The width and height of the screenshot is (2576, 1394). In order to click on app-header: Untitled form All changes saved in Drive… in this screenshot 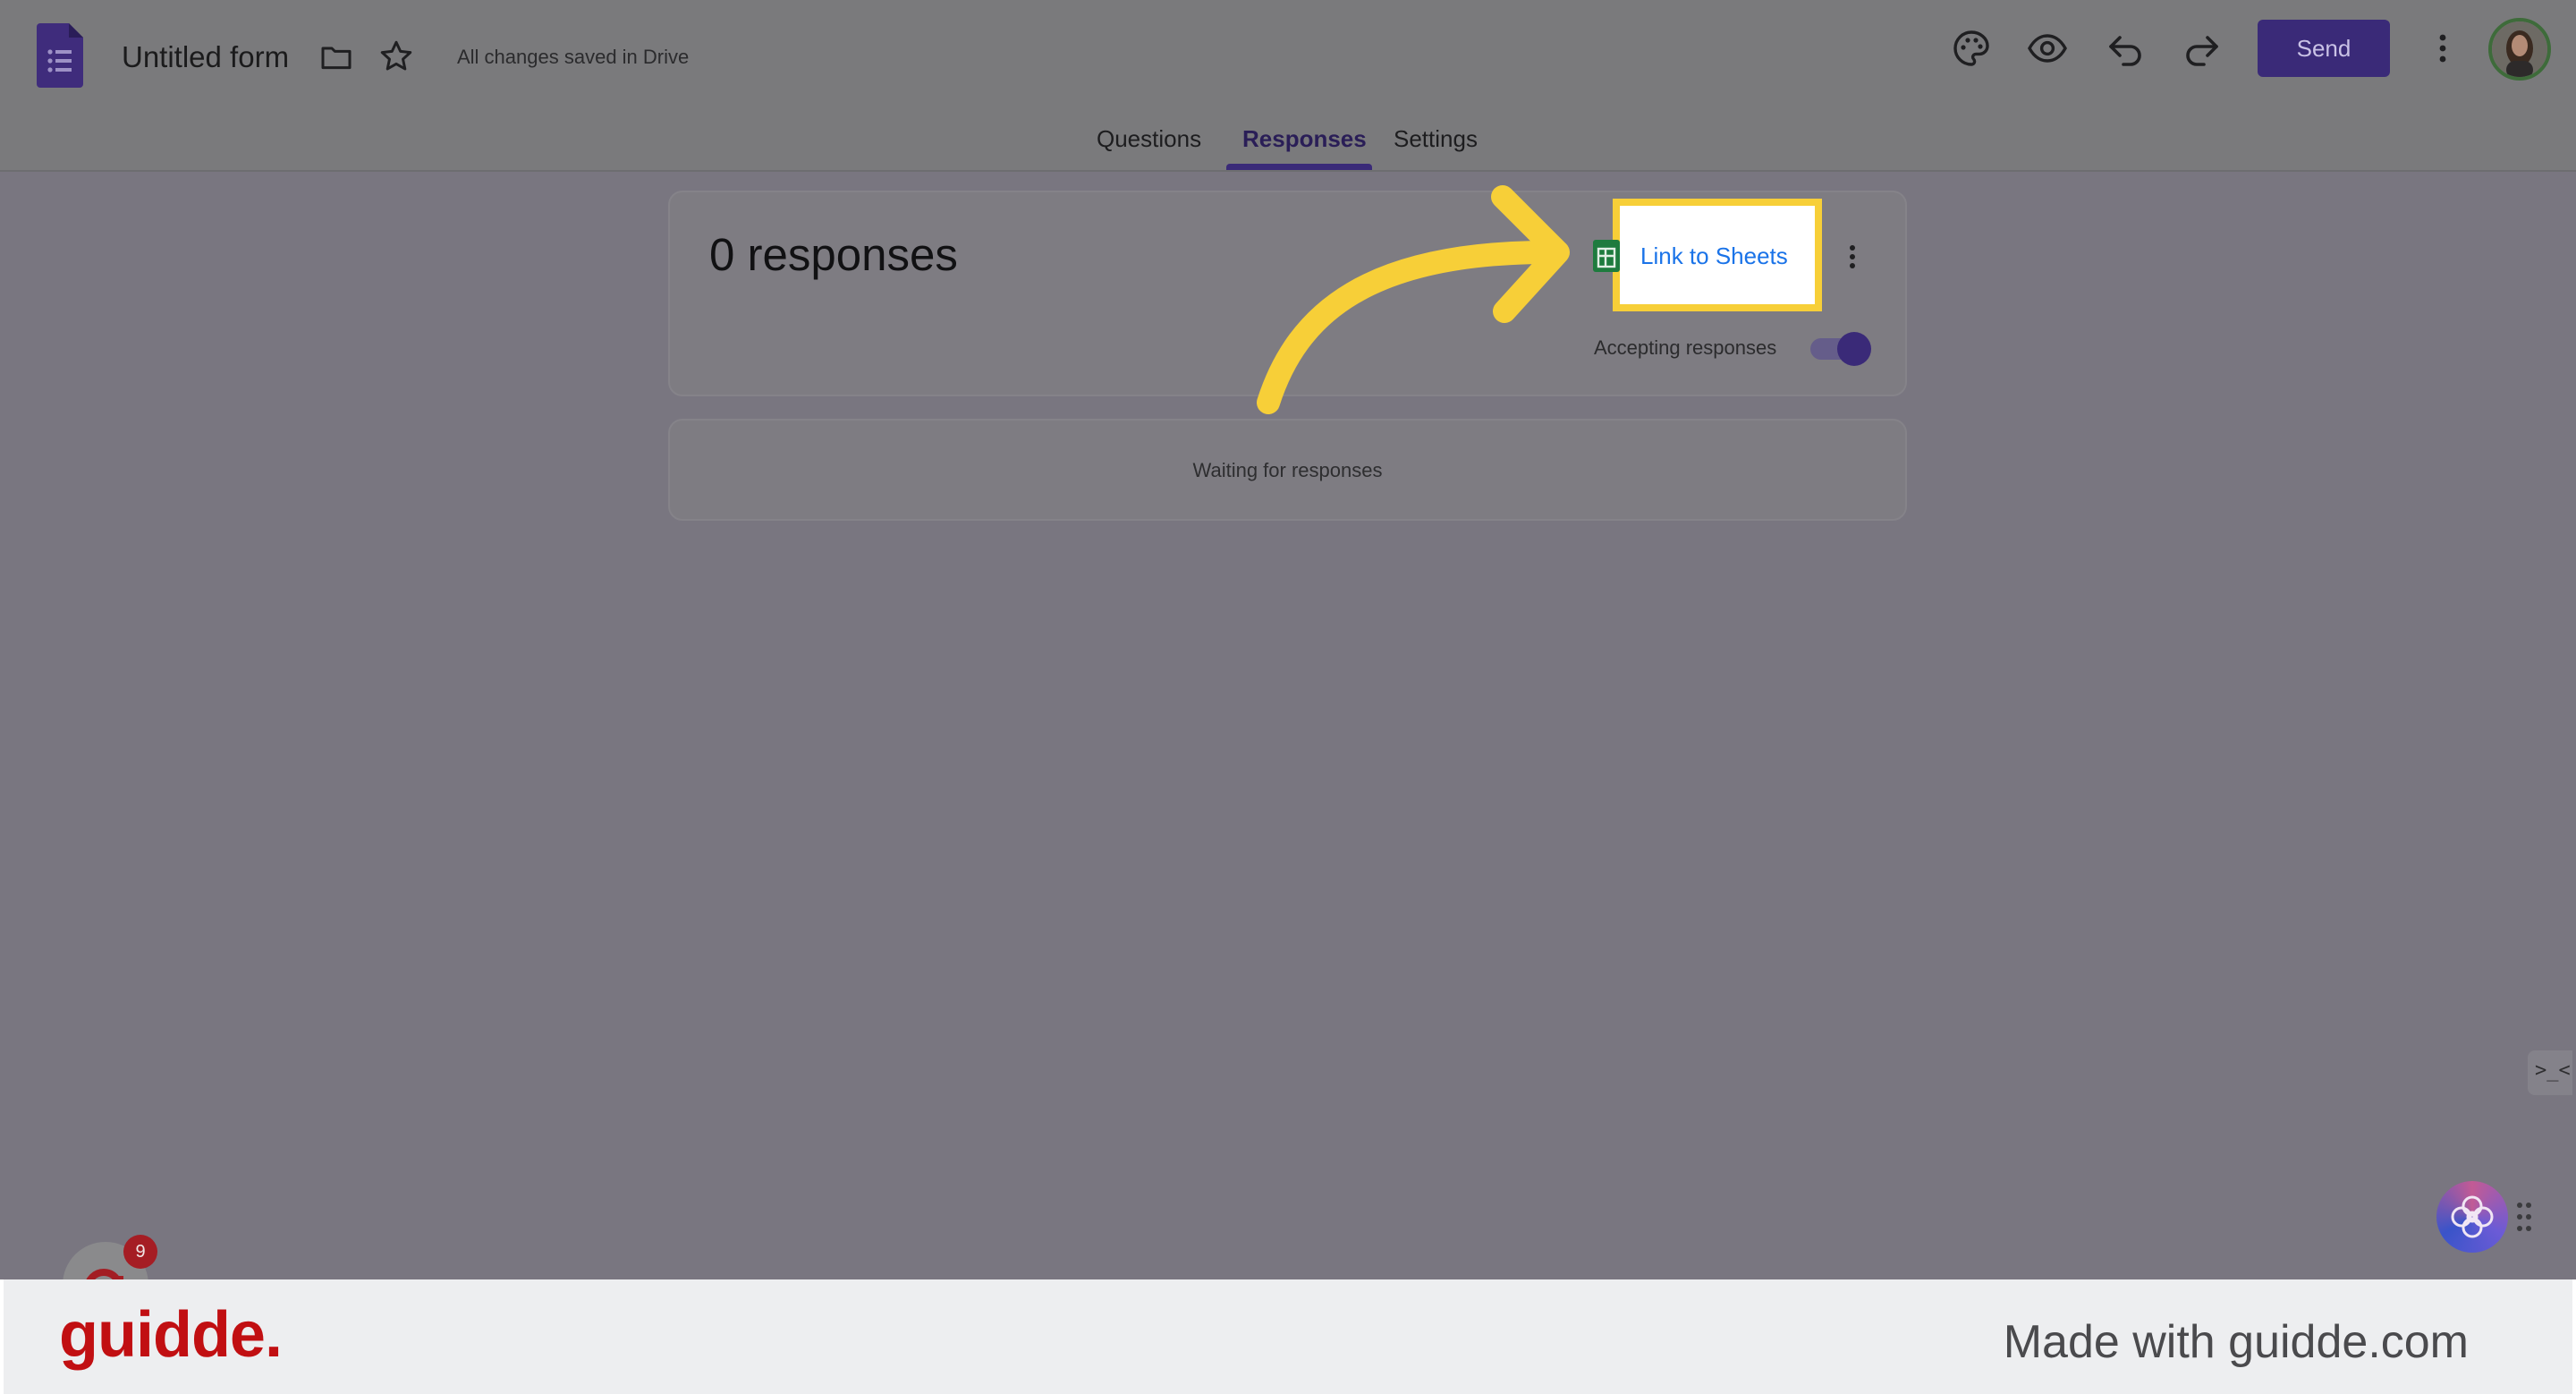, I will do `click(1288, 86)`.